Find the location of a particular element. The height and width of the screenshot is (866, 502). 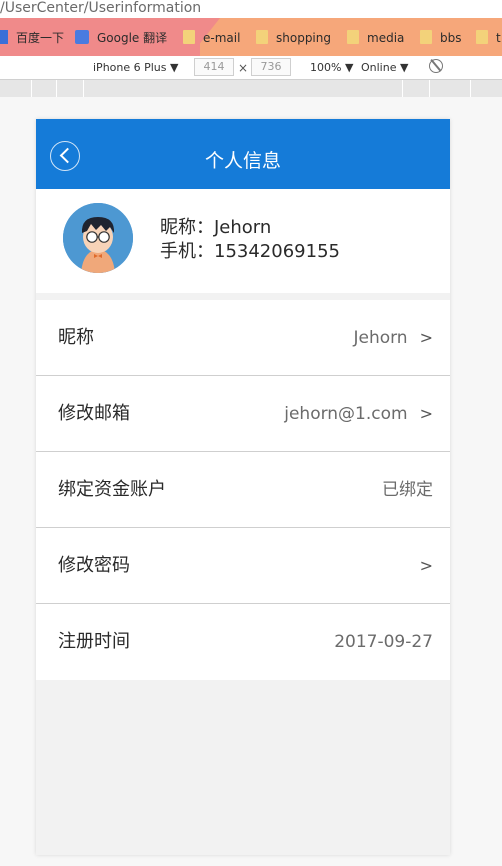

row-label: 注册时间 is located at coordinates (94, 641).